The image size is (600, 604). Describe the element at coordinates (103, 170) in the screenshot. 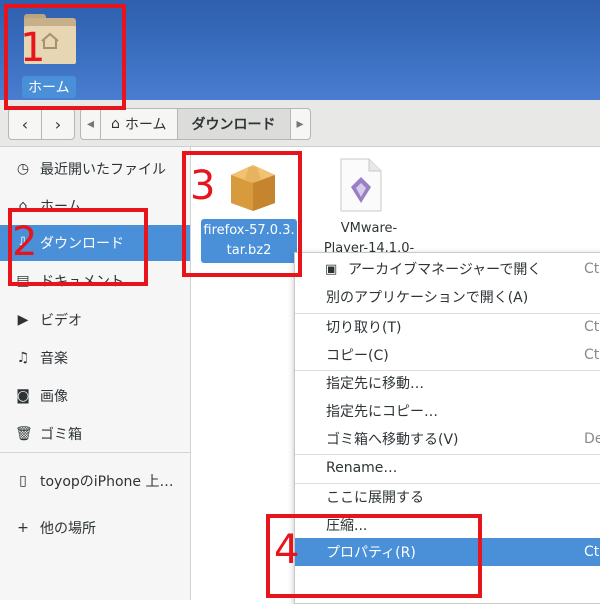

I see `sidebar-item-label: 最近開いたファイル` at that location.